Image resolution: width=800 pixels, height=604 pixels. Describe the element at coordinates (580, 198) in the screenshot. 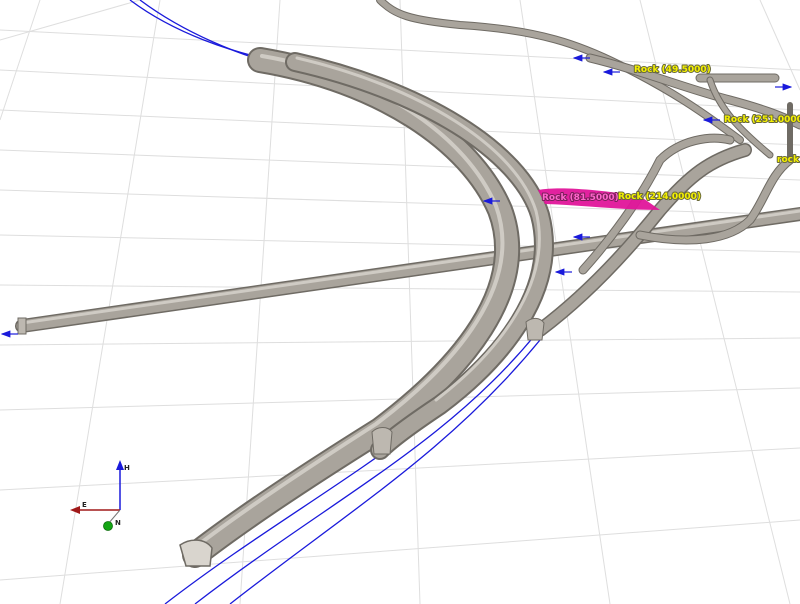

I see `label-rock-815: Rock (81.5000)` at that location.